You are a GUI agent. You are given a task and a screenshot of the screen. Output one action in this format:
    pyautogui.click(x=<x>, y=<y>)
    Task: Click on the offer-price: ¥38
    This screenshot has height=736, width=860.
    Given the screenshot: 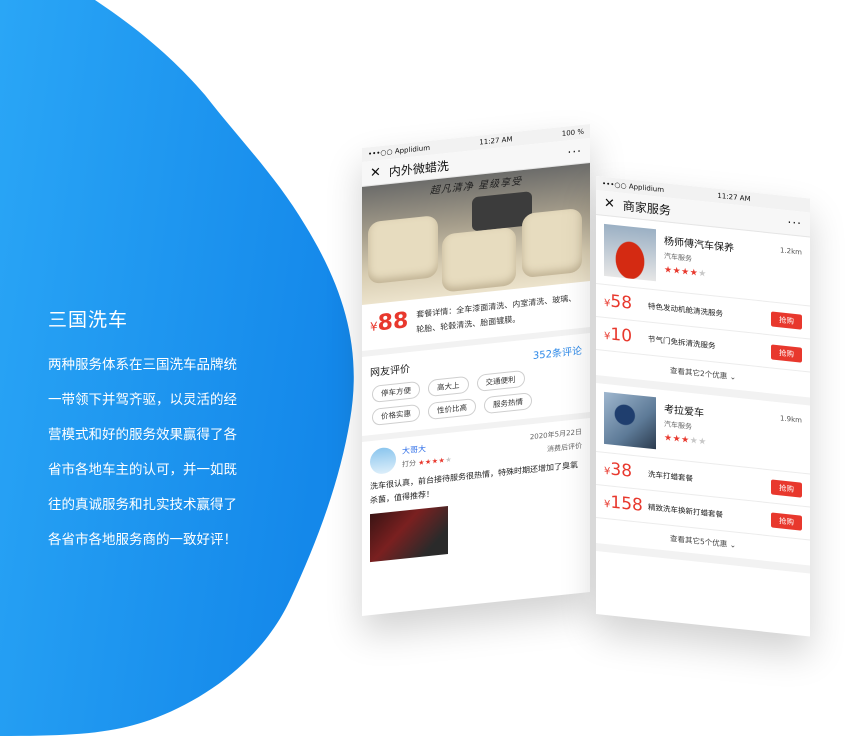 What is the action you would take?
    pyautogui.click(x=618, y=470)
    